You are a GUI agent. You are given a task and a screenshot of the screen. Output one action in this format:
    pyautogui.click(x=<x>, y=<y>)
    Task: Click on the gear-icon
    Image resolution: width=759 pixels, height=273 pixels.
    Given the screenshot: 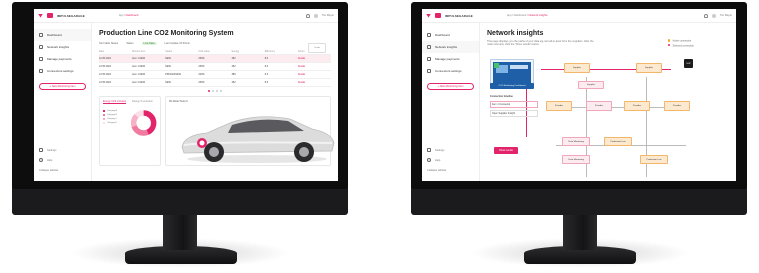 What is the action you would take?
    pyautogui.click(x=429, y=150)
    